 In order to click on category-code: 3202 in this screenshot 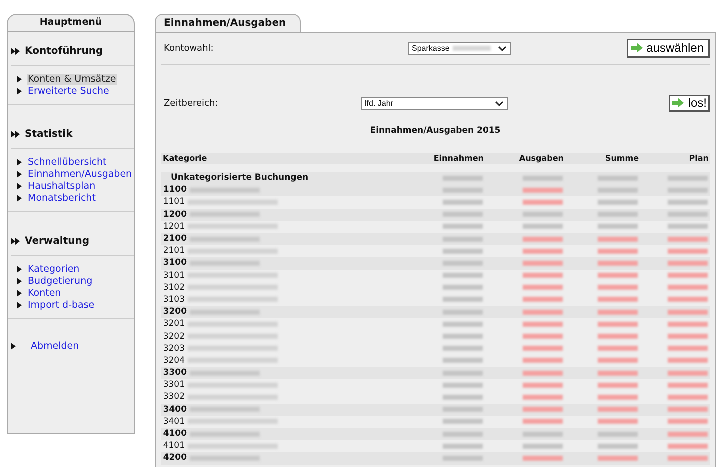, I will do `click(173, 337)`.